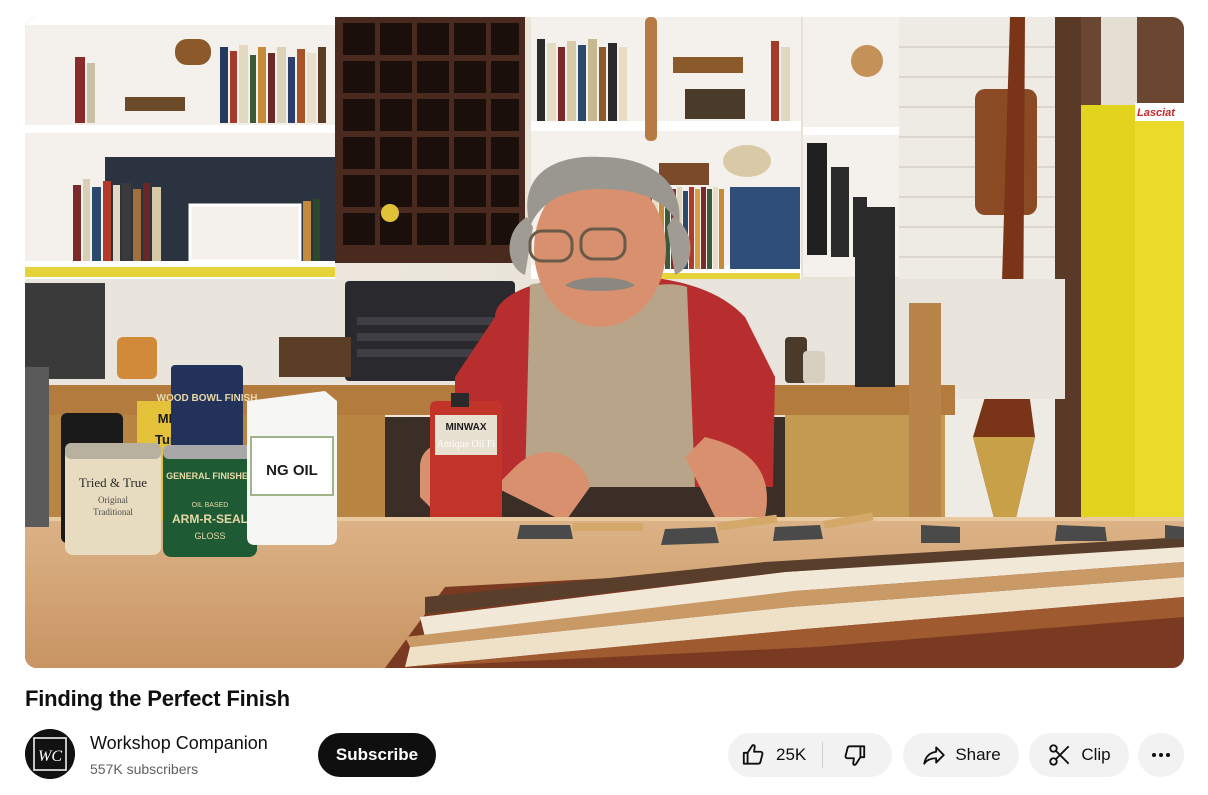  I want to click on scissors-icon, so click(1060, 755).